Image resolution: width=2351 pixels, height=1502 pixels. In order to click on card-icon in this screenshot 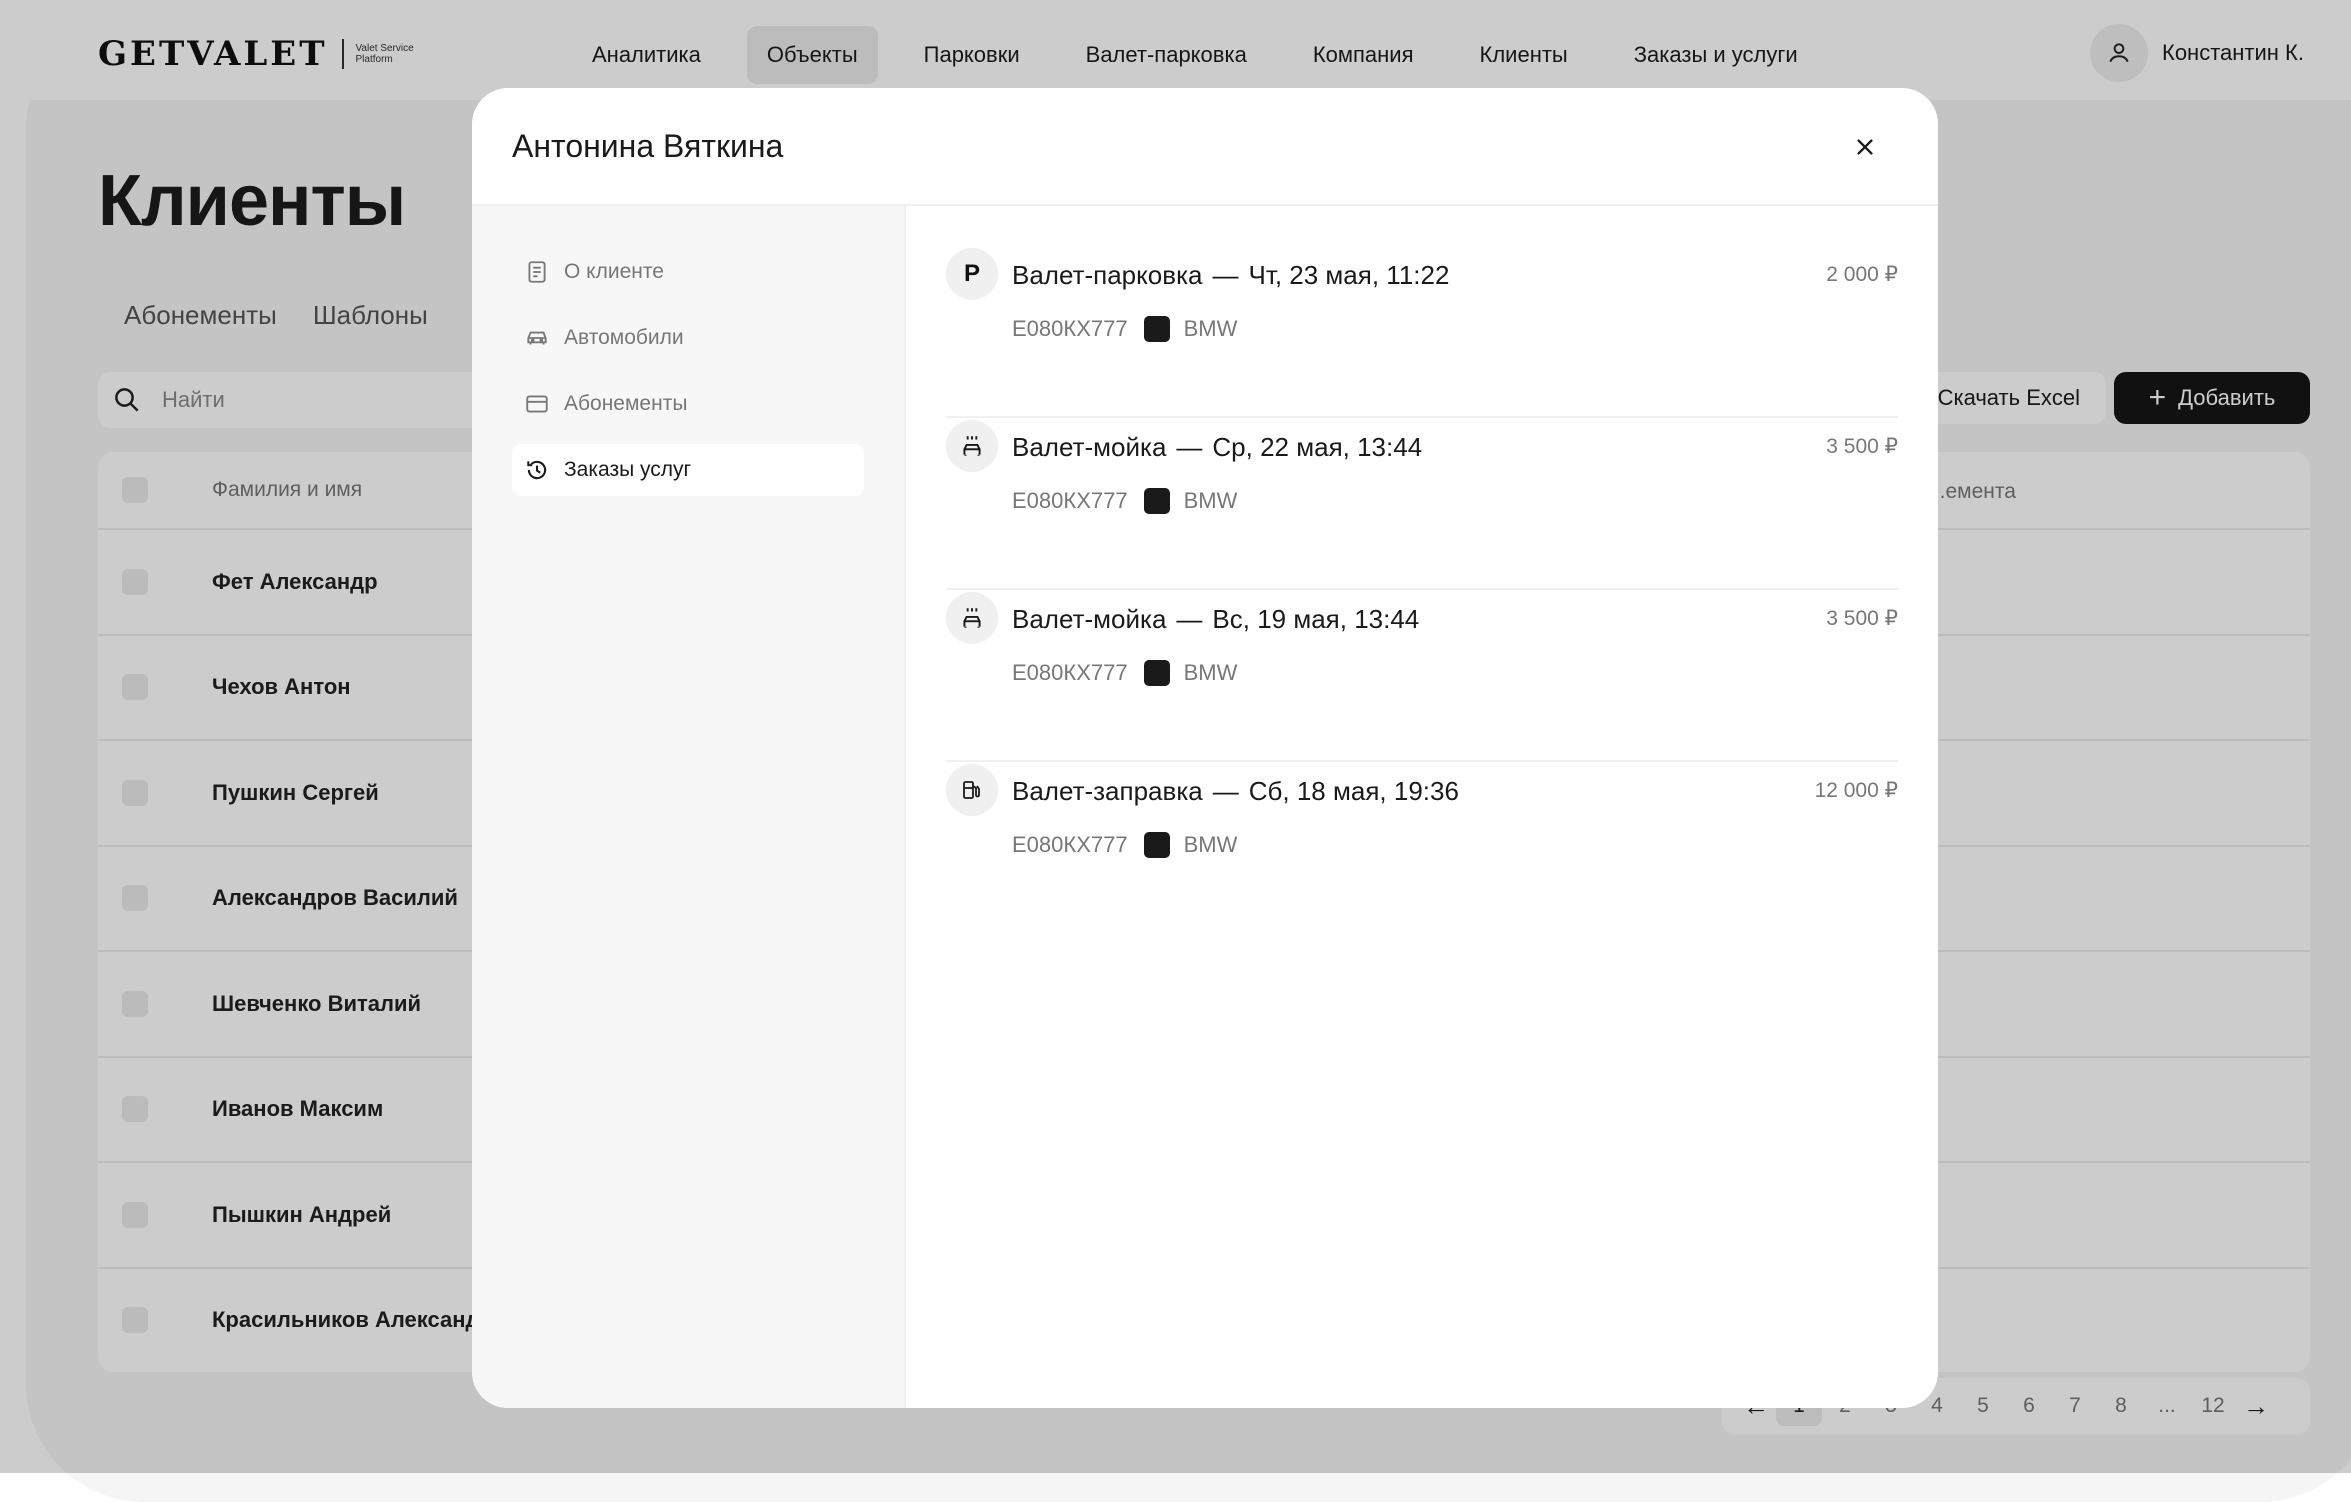, I will do `click(537, 404)`.